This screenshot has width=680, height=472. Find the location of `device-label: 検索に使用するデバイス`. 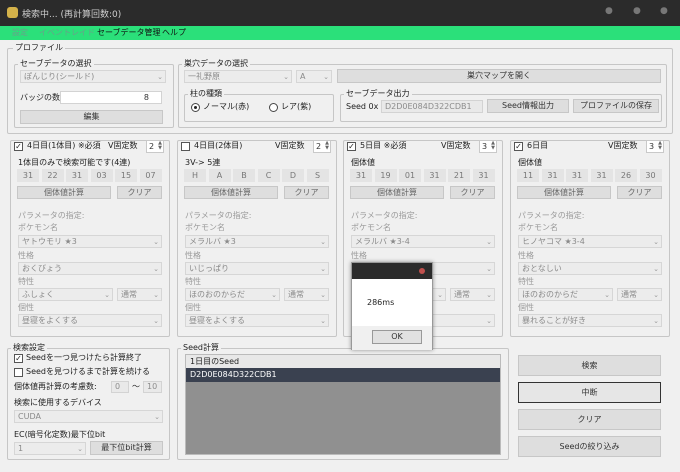

device-label: 検索に使用するデバイス is located at coordinates (58, 402).